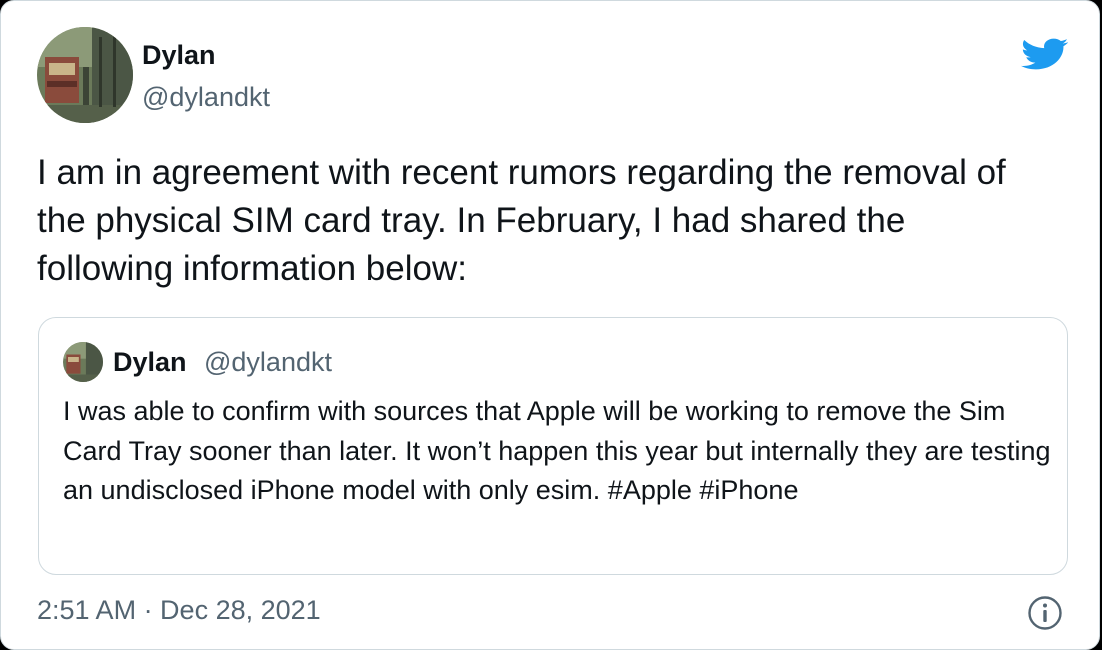  I want to click on author-avatar, so click(85, 75).